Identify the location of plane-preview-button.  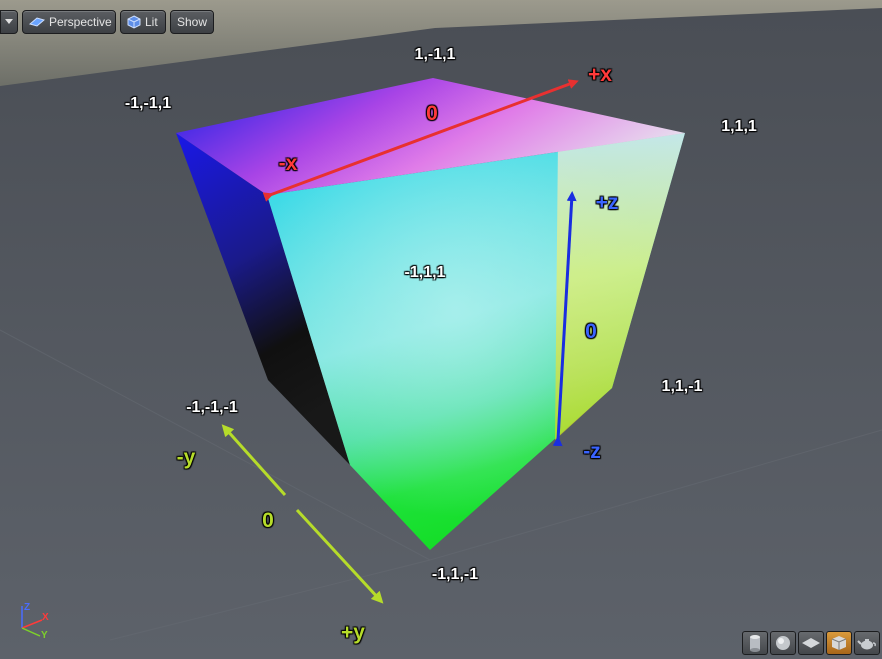
(811, 643).